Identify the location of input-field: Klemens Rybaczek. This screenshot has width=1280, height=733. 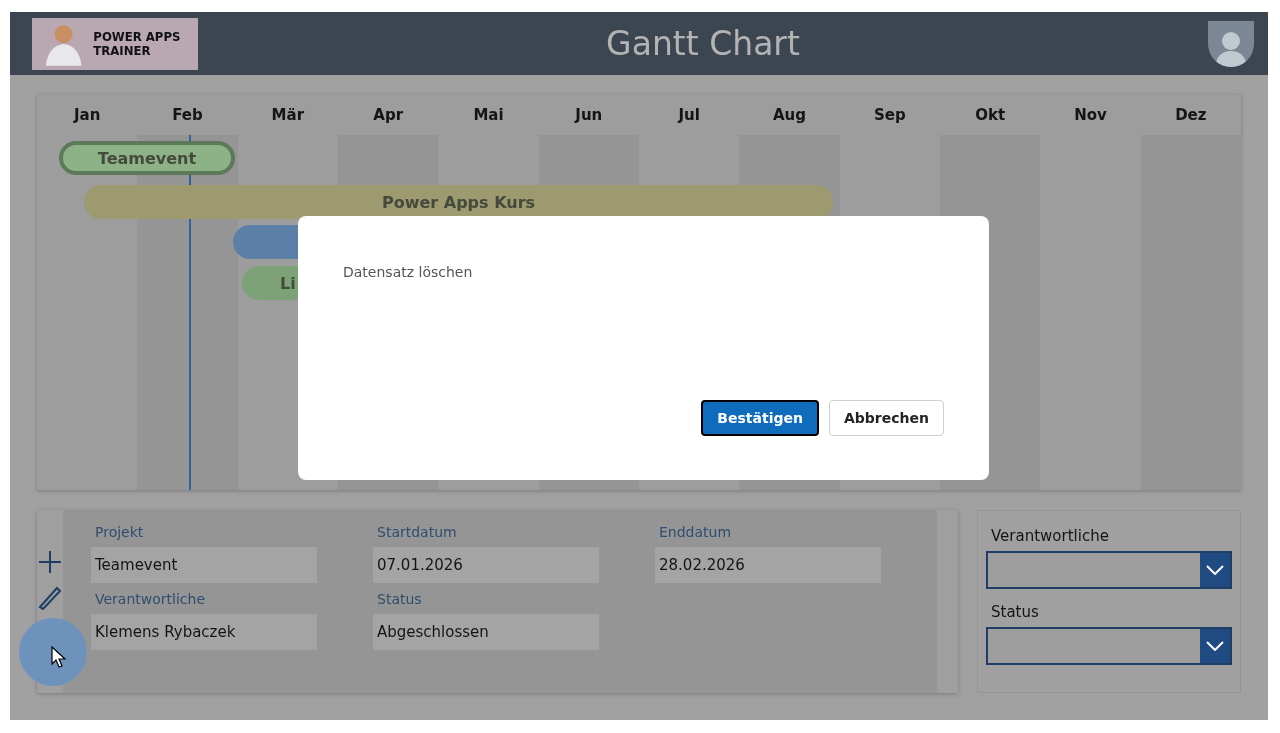
(204, 632).